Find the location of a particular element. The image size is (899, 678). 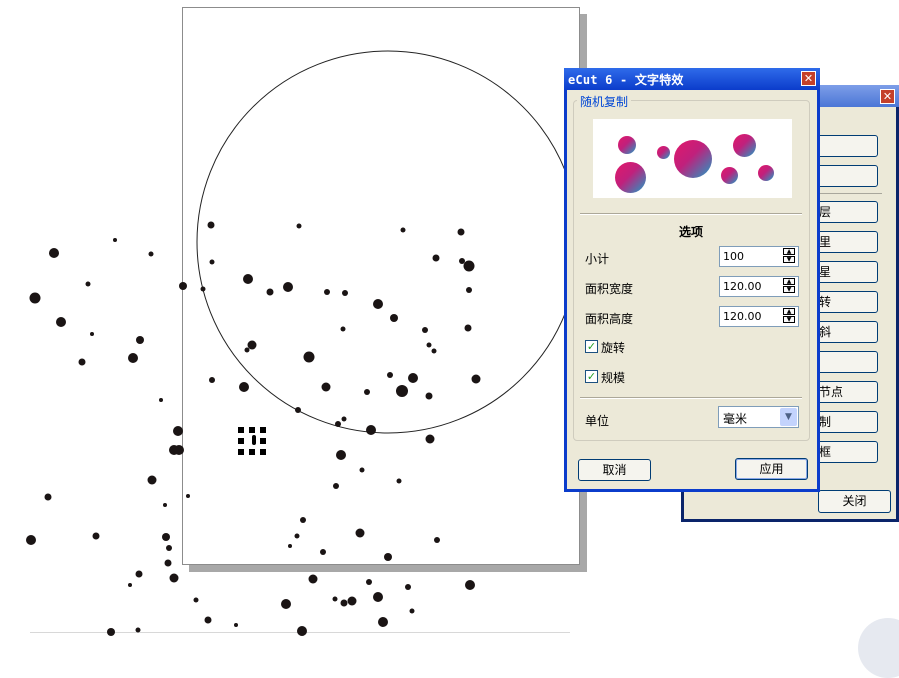

chevron-down-icon: ▼ is located at coordinates (788, 417).